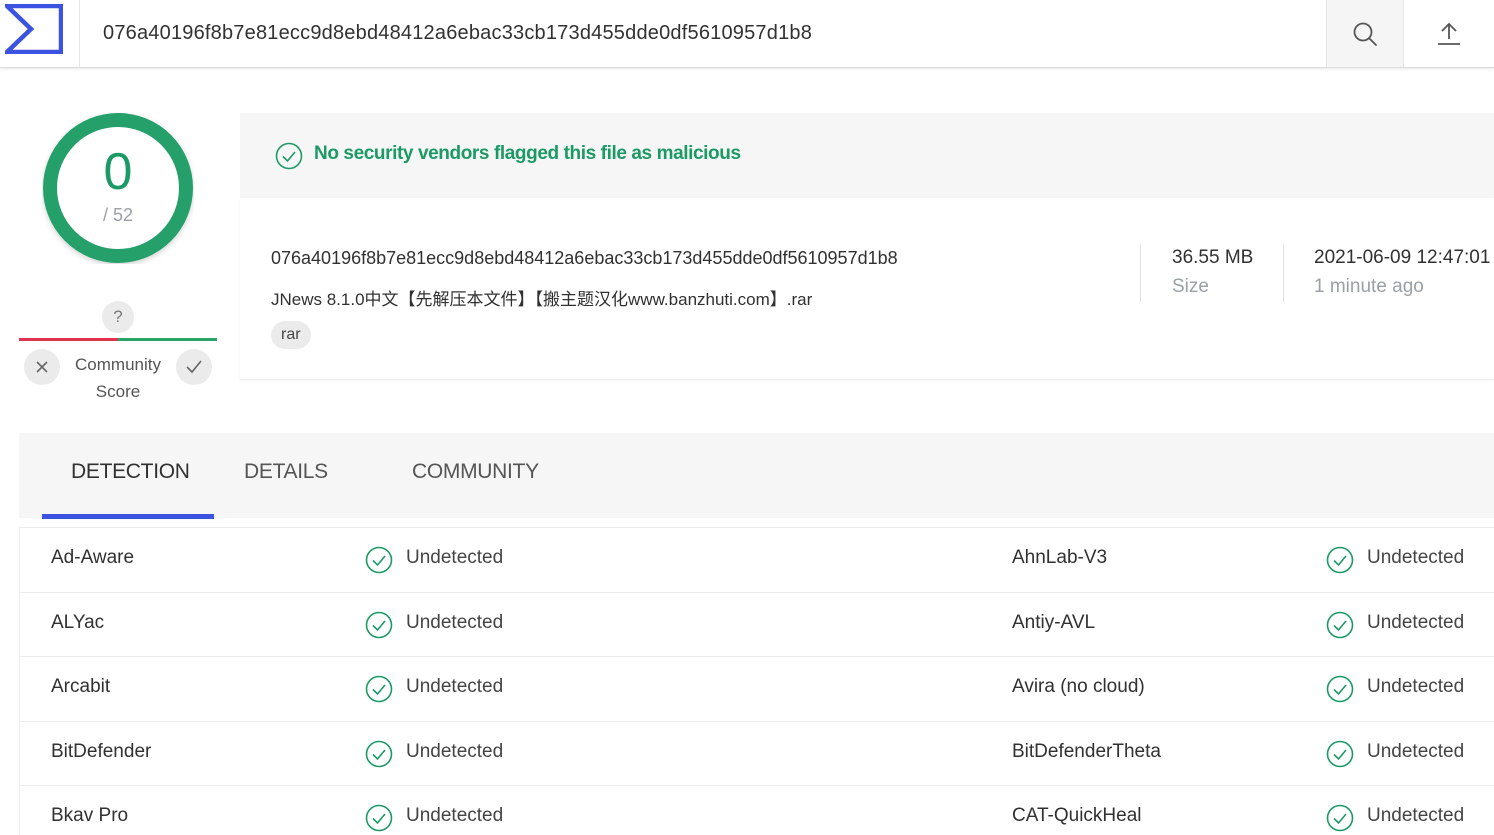  I want to click on report-tabs: DETECTION DETAILS COMMUNITY, so click(756, 476).